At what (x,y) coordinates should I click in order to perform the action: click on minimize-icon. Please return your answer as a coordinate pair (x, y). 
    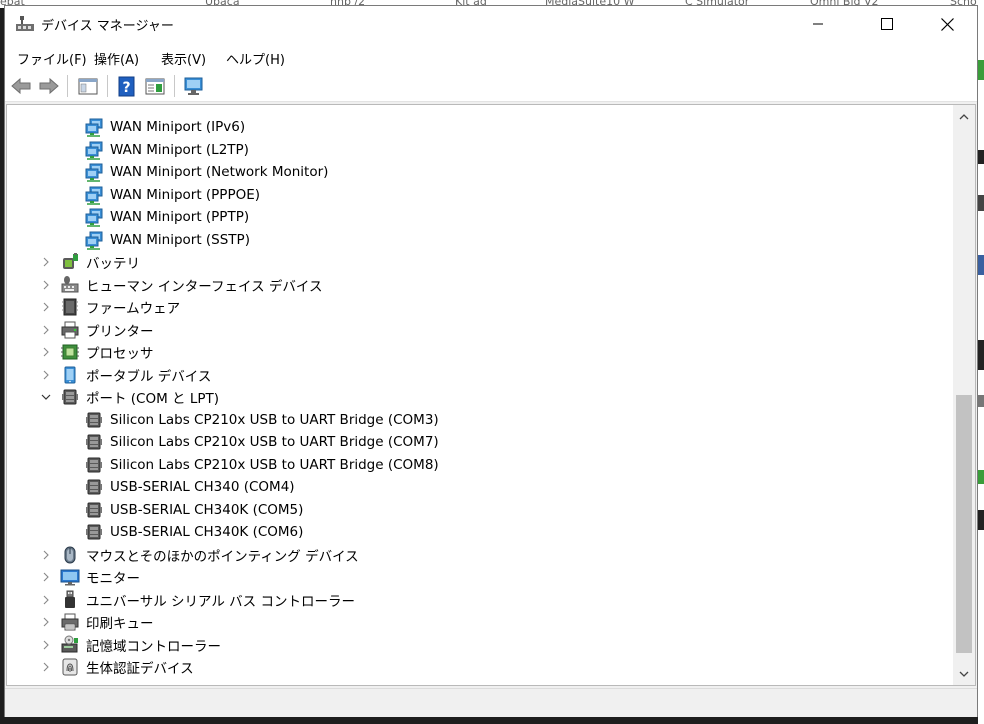
    Looking at the image, I should click on (818, 24).